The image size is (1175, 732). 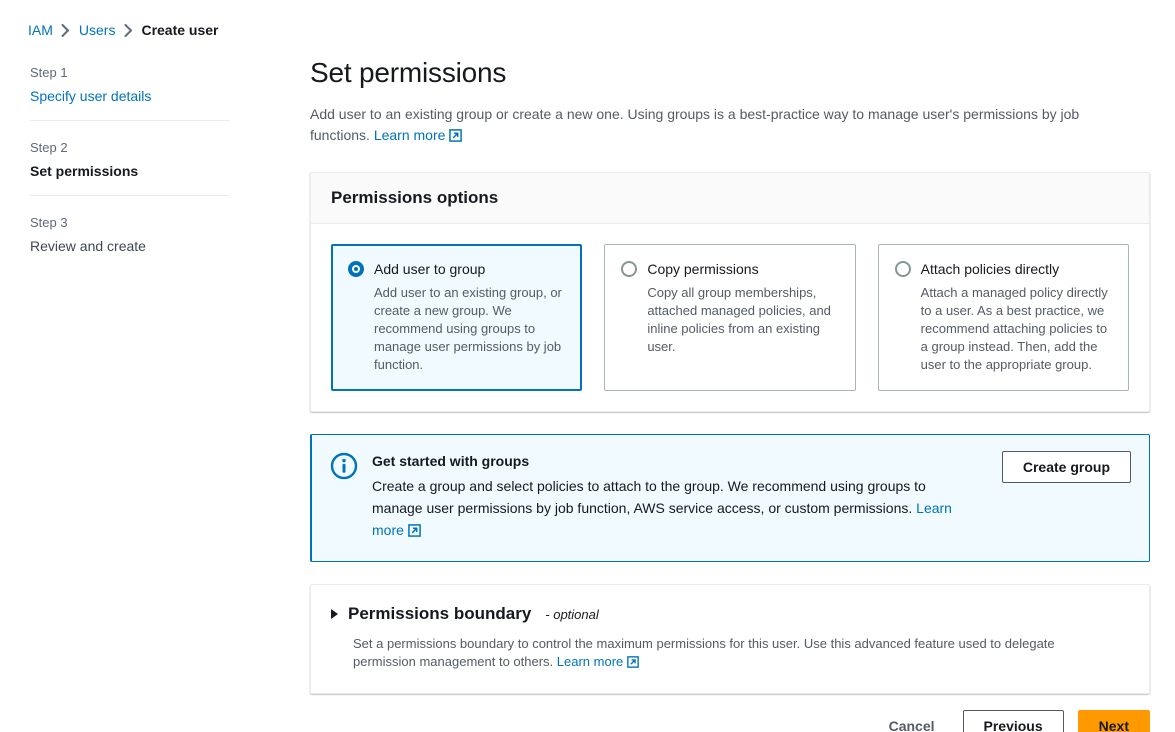 What do you see at coordinates (49, 72) in the screenshot?
I see `step-1-number: Step 1` at bounding box center [49, 72].